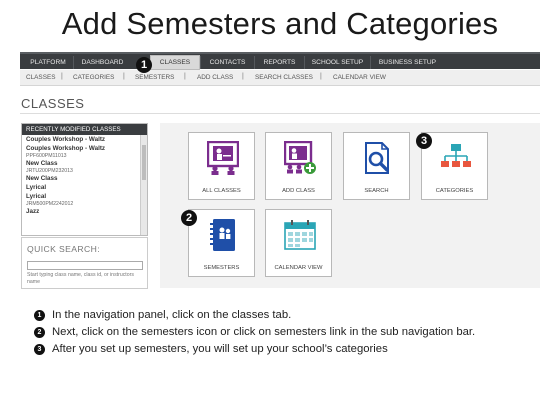  Describe the element at coordinates (40, 77) in the screenshot. I see `subnav-classes: CLASSES` at that location.